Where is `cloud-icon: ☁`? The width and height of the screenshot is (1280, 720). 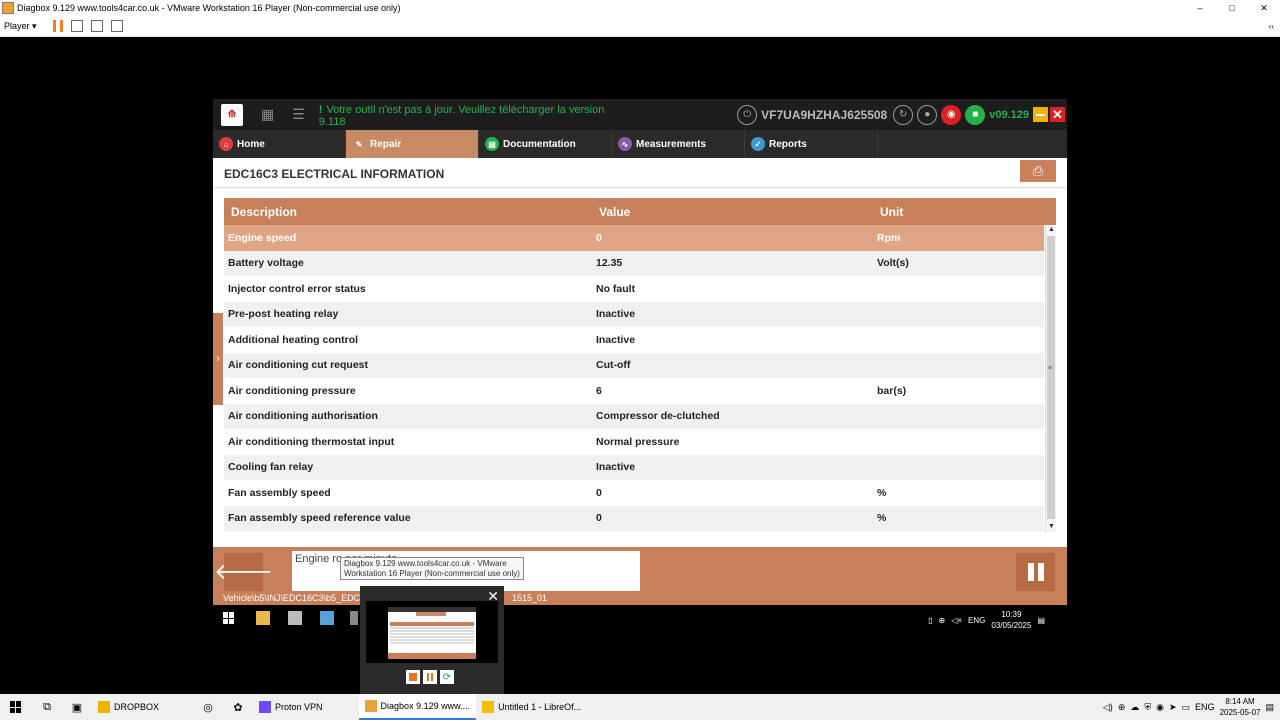 cloud-icon: ☁ is located at coordinates (1134, 707).